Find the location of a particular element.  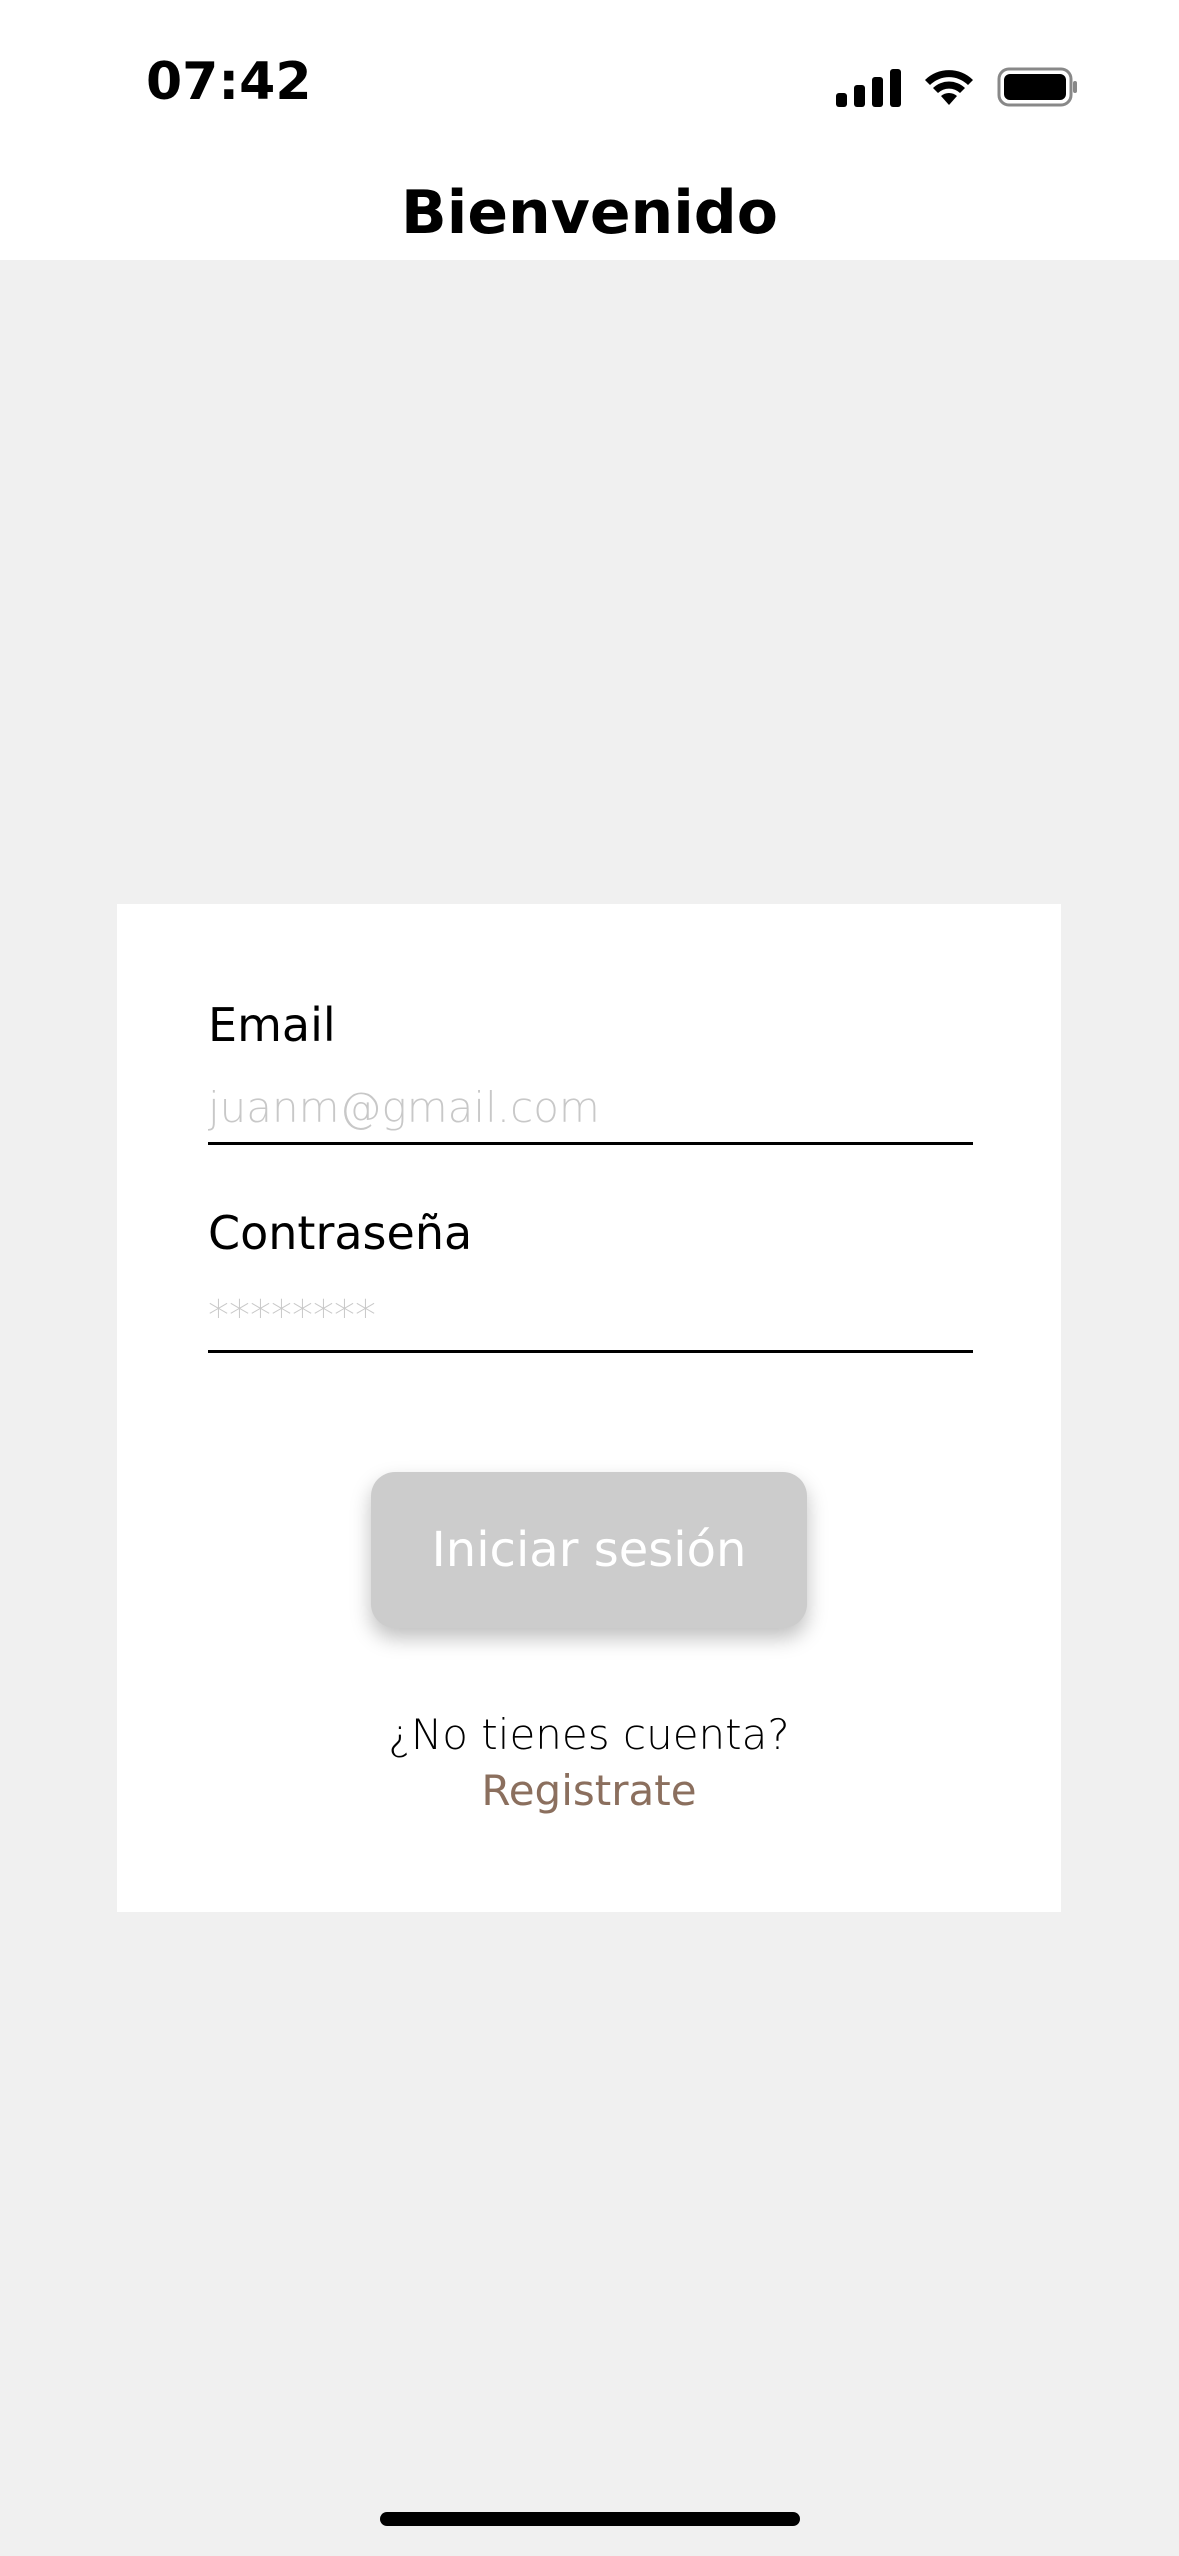

email-label: Email is located at coordinates (272, 1025).